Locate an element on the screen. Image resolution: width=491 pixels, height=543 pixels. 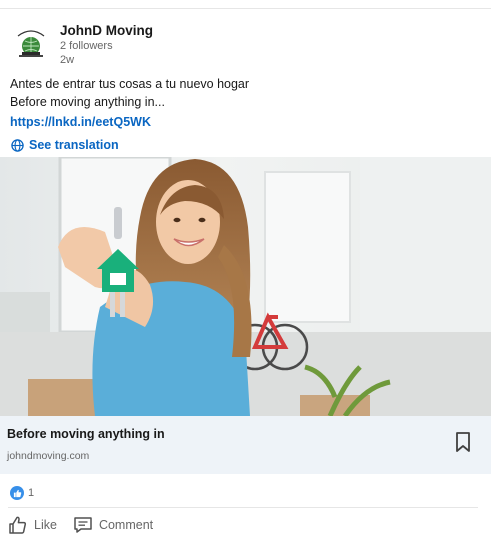
post-link: https://lnkd.in/eetQ5WK is located at coordinates (129, 122).